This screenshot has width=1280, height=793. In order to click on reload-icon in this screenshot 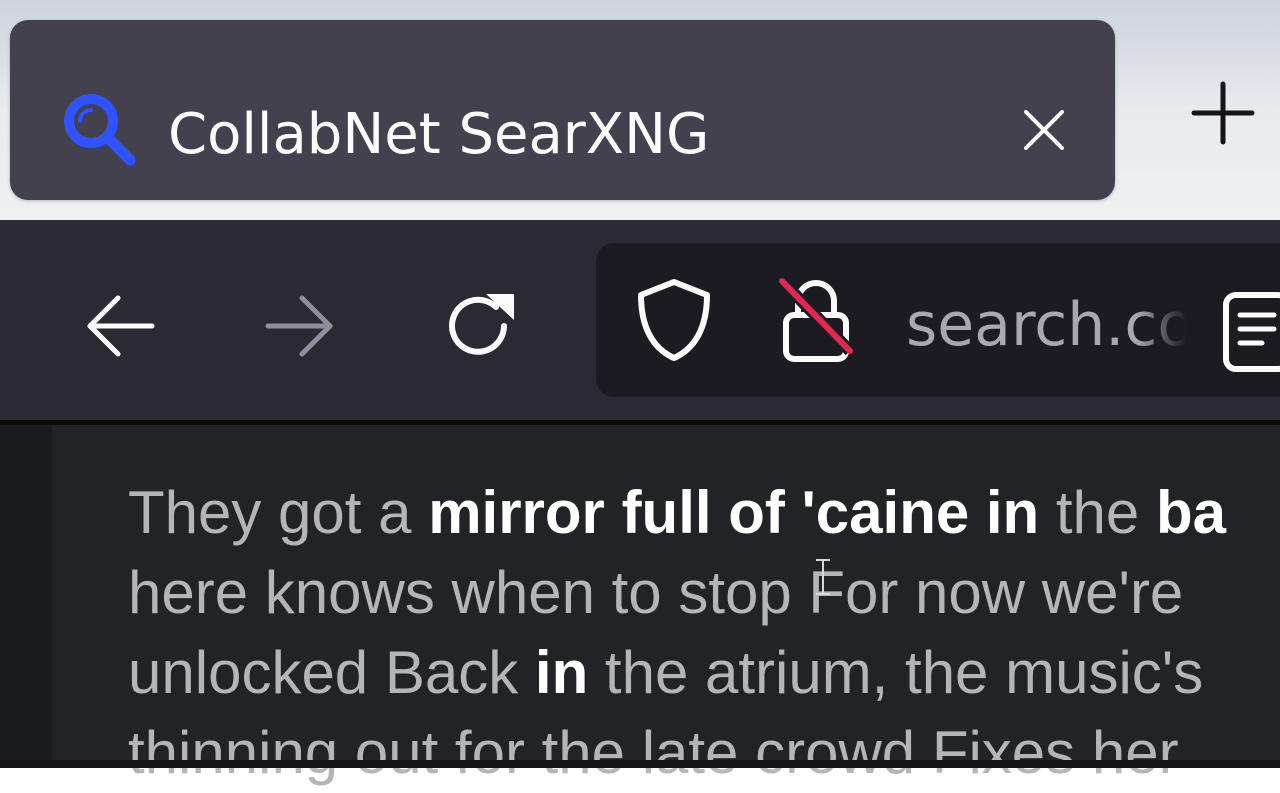, I will do `click(480, 326)`.